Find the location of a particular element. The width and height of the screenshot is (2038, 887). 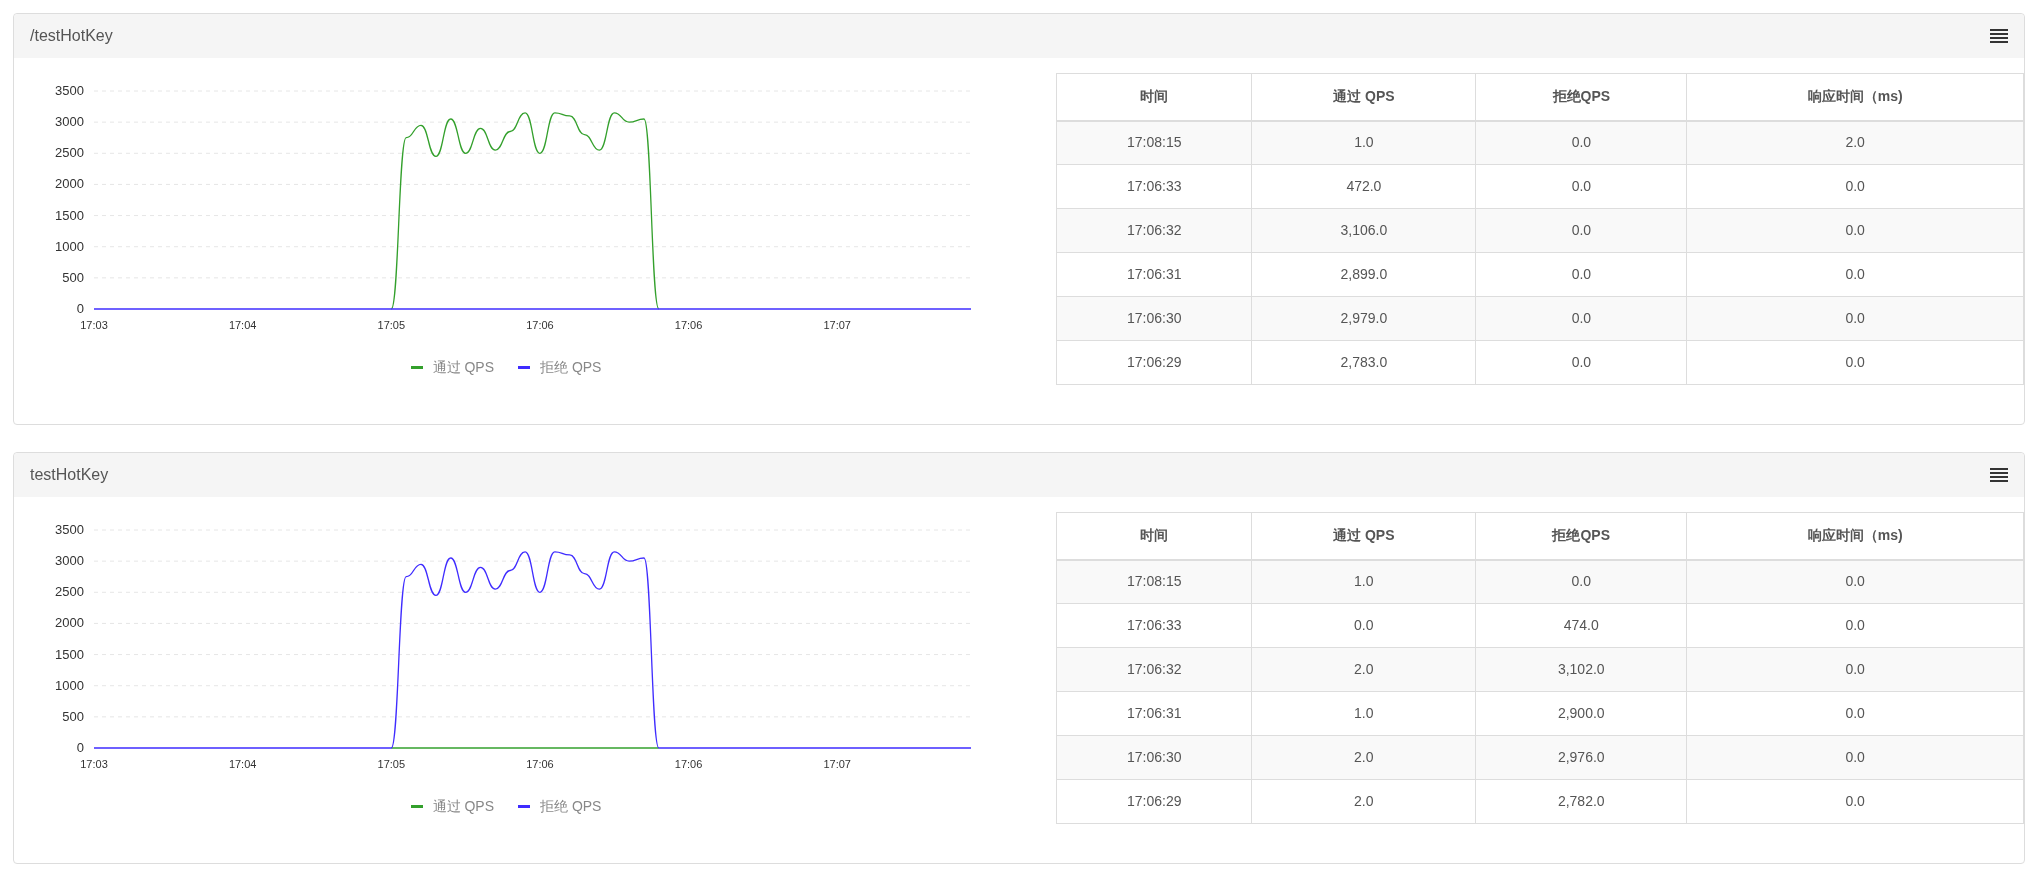

table-cell: 2,979.0 is located at coordinates (1363, 318).